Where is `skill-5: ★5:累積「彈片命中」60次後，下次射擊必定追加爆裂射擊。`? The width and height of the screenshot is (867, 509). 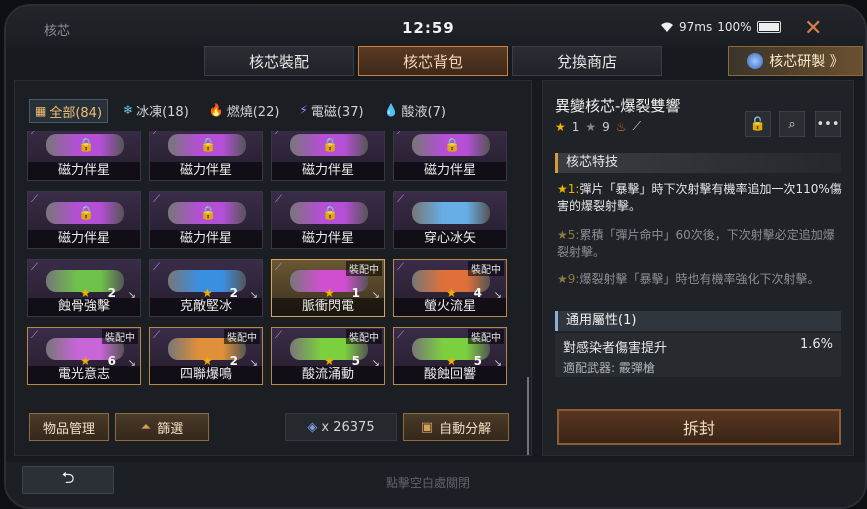 skill-5: ★5:累積「彈片命中」60次後，下次射擊必定追加爆裂射擊。 is located at coordinates (700, 244).